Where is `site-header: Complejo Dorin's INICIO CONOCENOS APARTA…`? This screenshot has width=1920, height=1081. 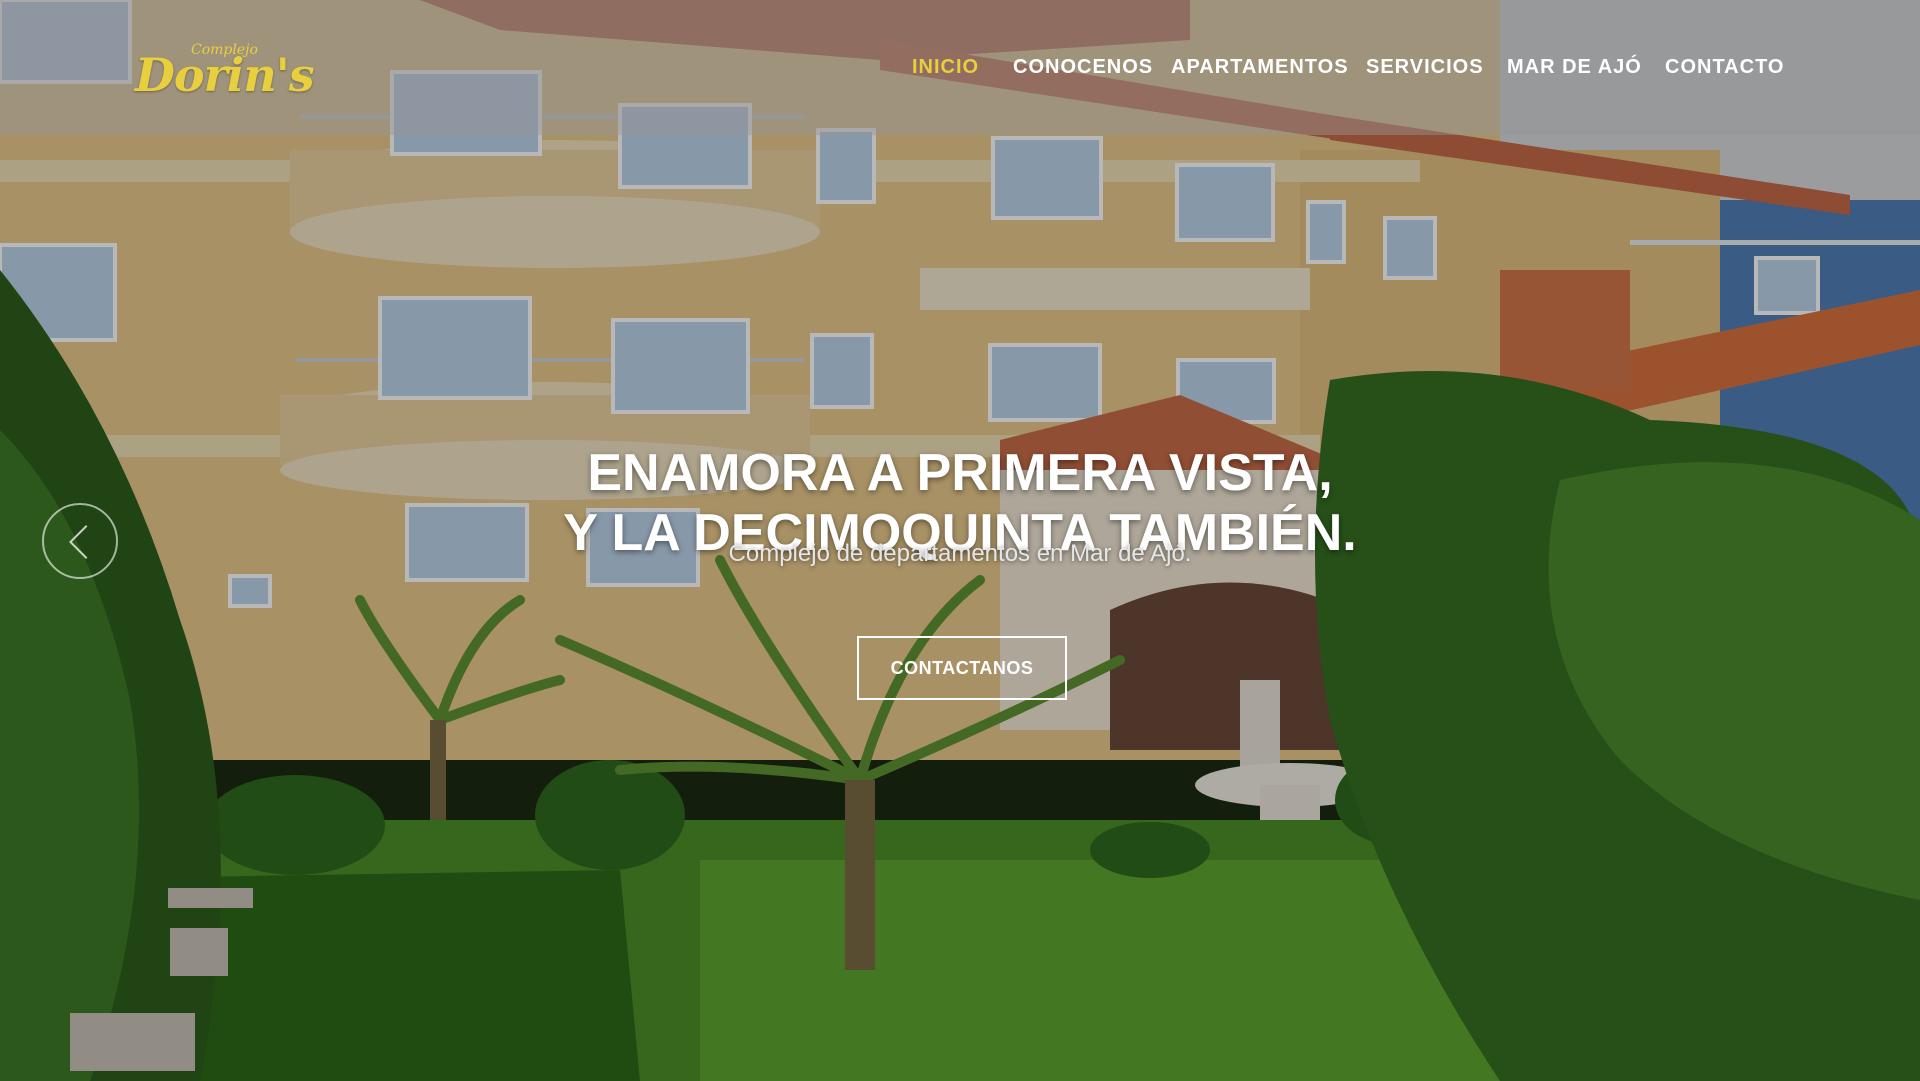 site-header: Complejo Dorin's INICIO CONOCENOS APARTA… is located at coordinates (960, 67).